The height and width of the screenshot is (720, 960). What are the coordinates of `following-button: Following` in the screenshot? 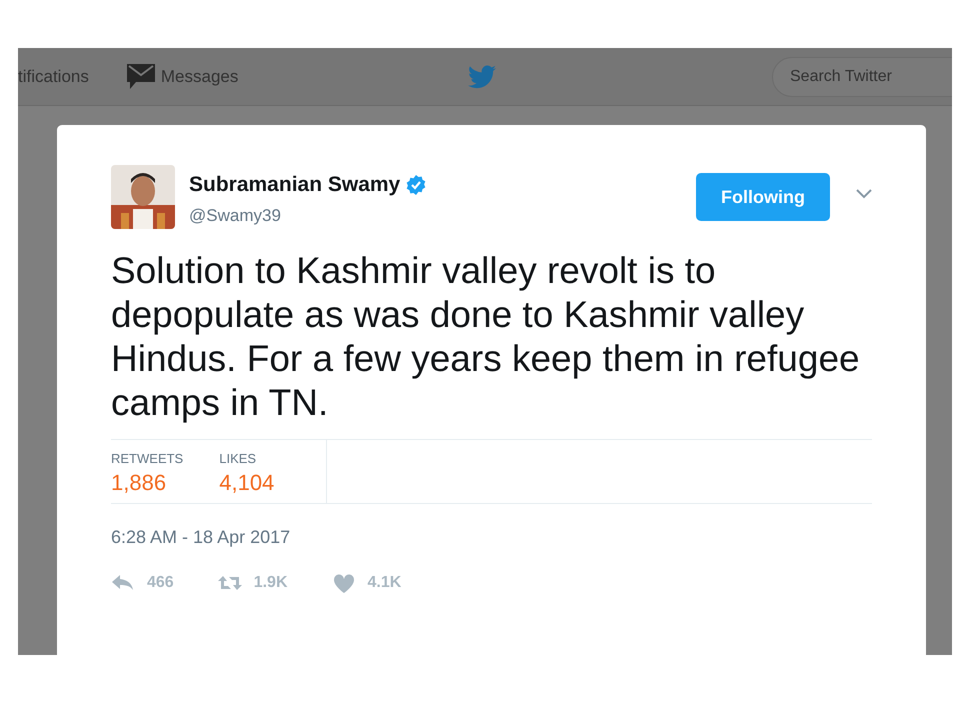 It's located at (763, 197).